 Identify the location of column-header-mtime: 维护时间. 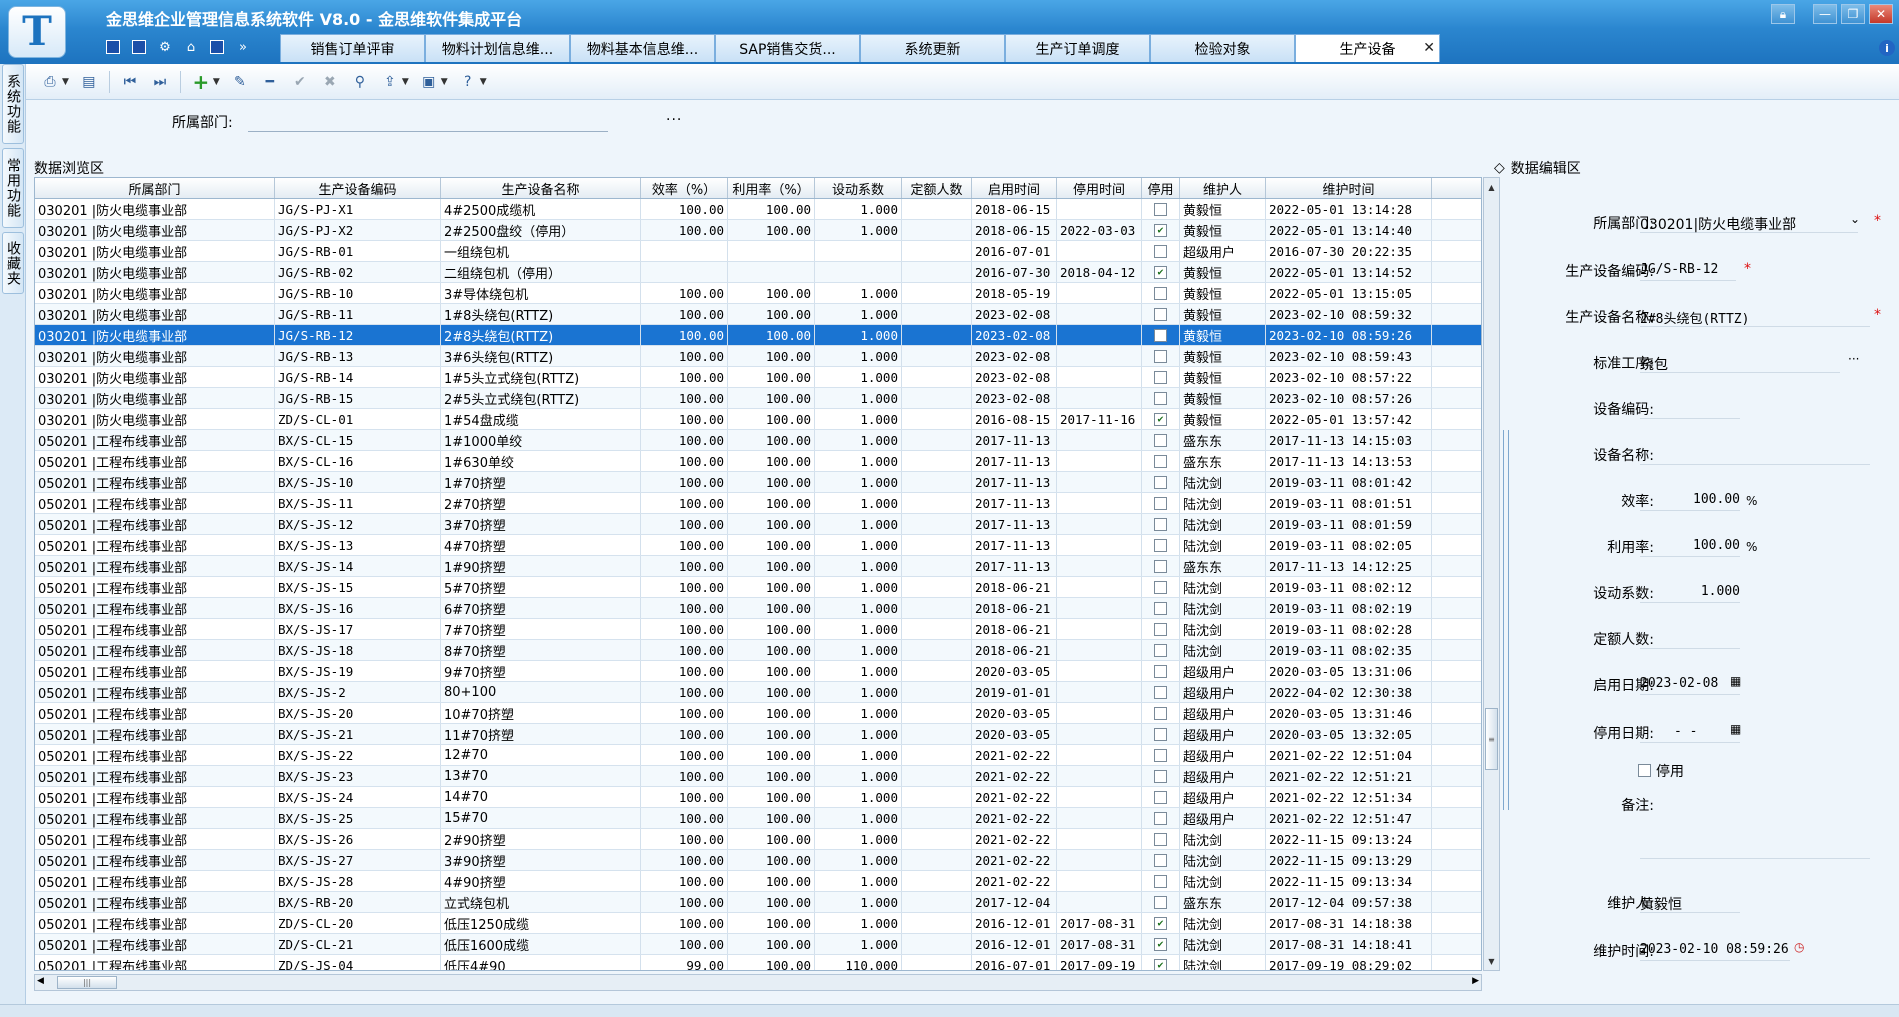
(1349, 188).